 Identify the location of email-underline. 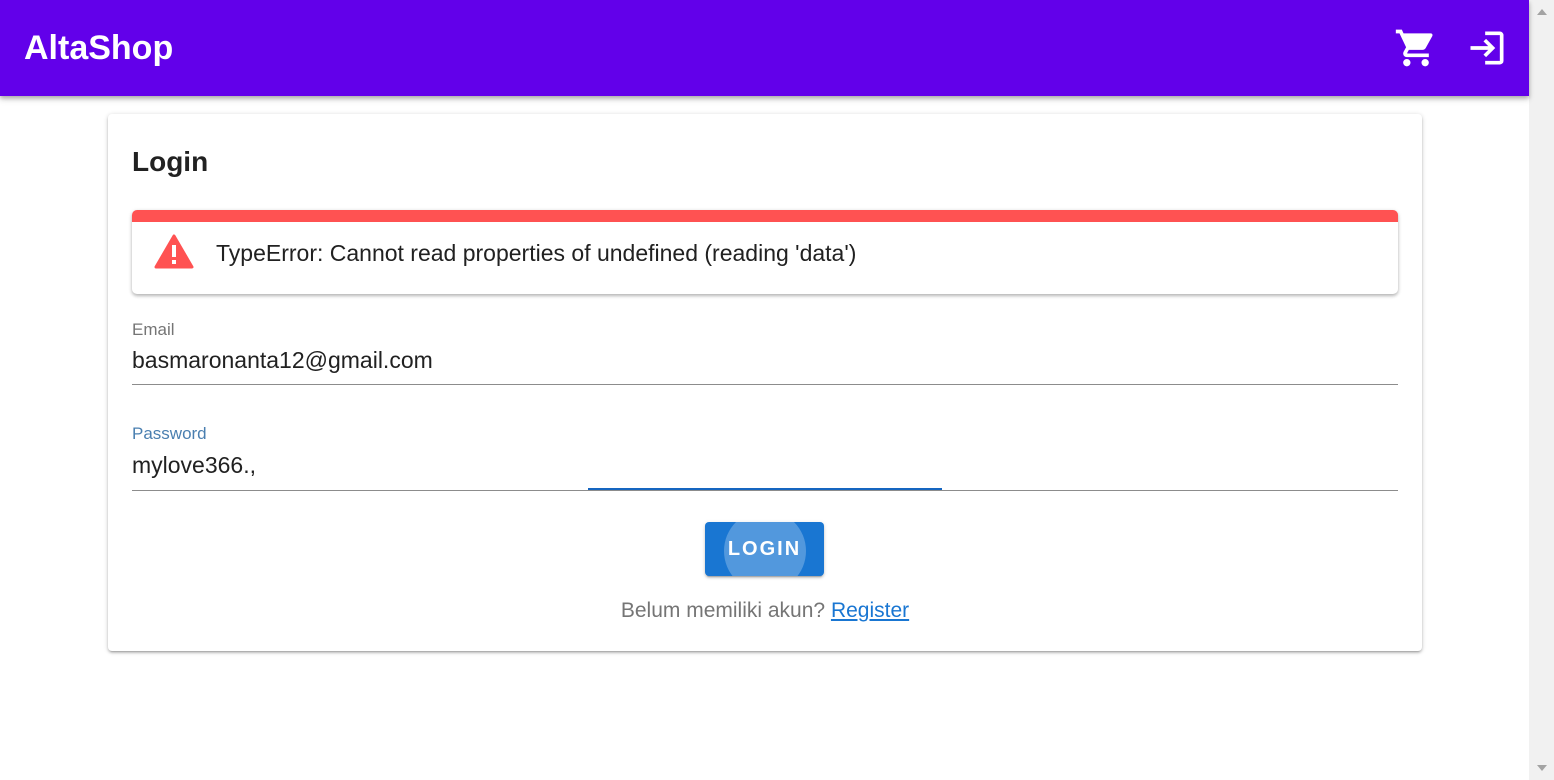
(765, 384).